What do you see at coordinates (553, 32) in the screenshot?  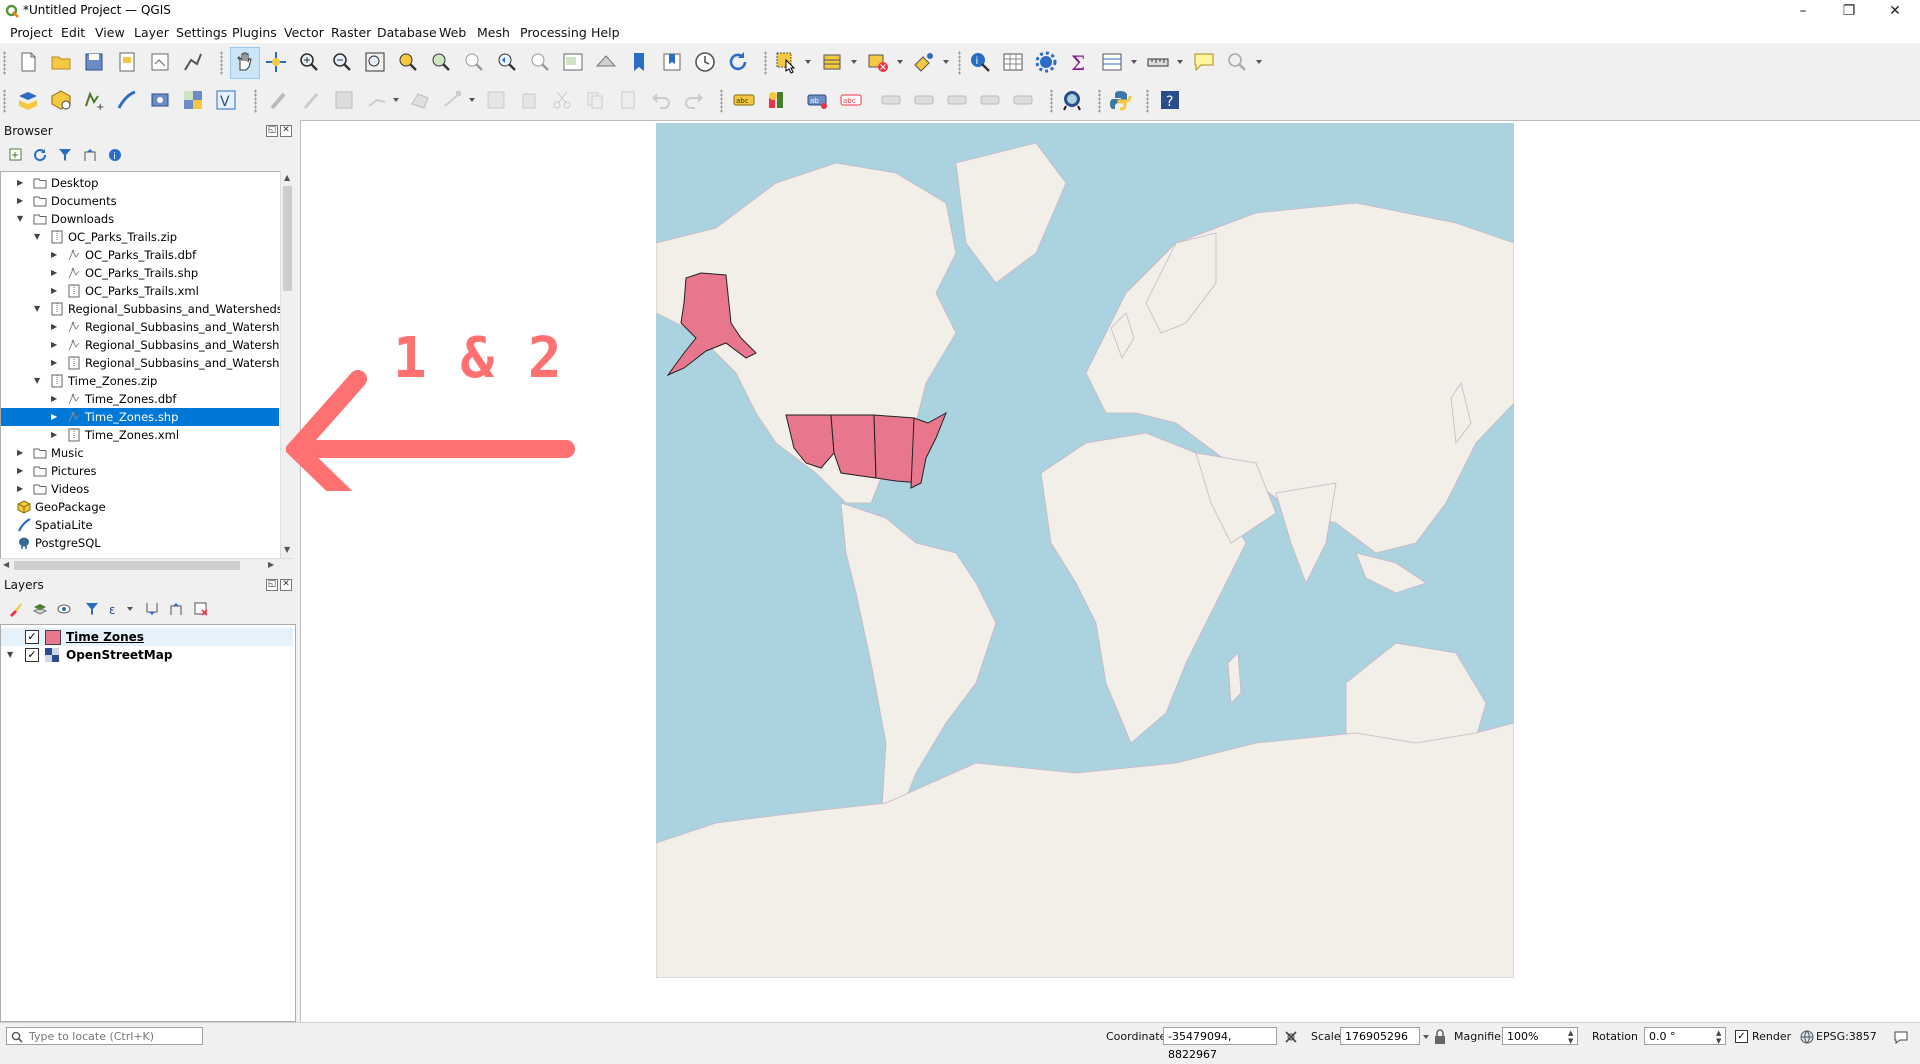 I see `menu-processing: Processing` at bounding box center [553, 32].